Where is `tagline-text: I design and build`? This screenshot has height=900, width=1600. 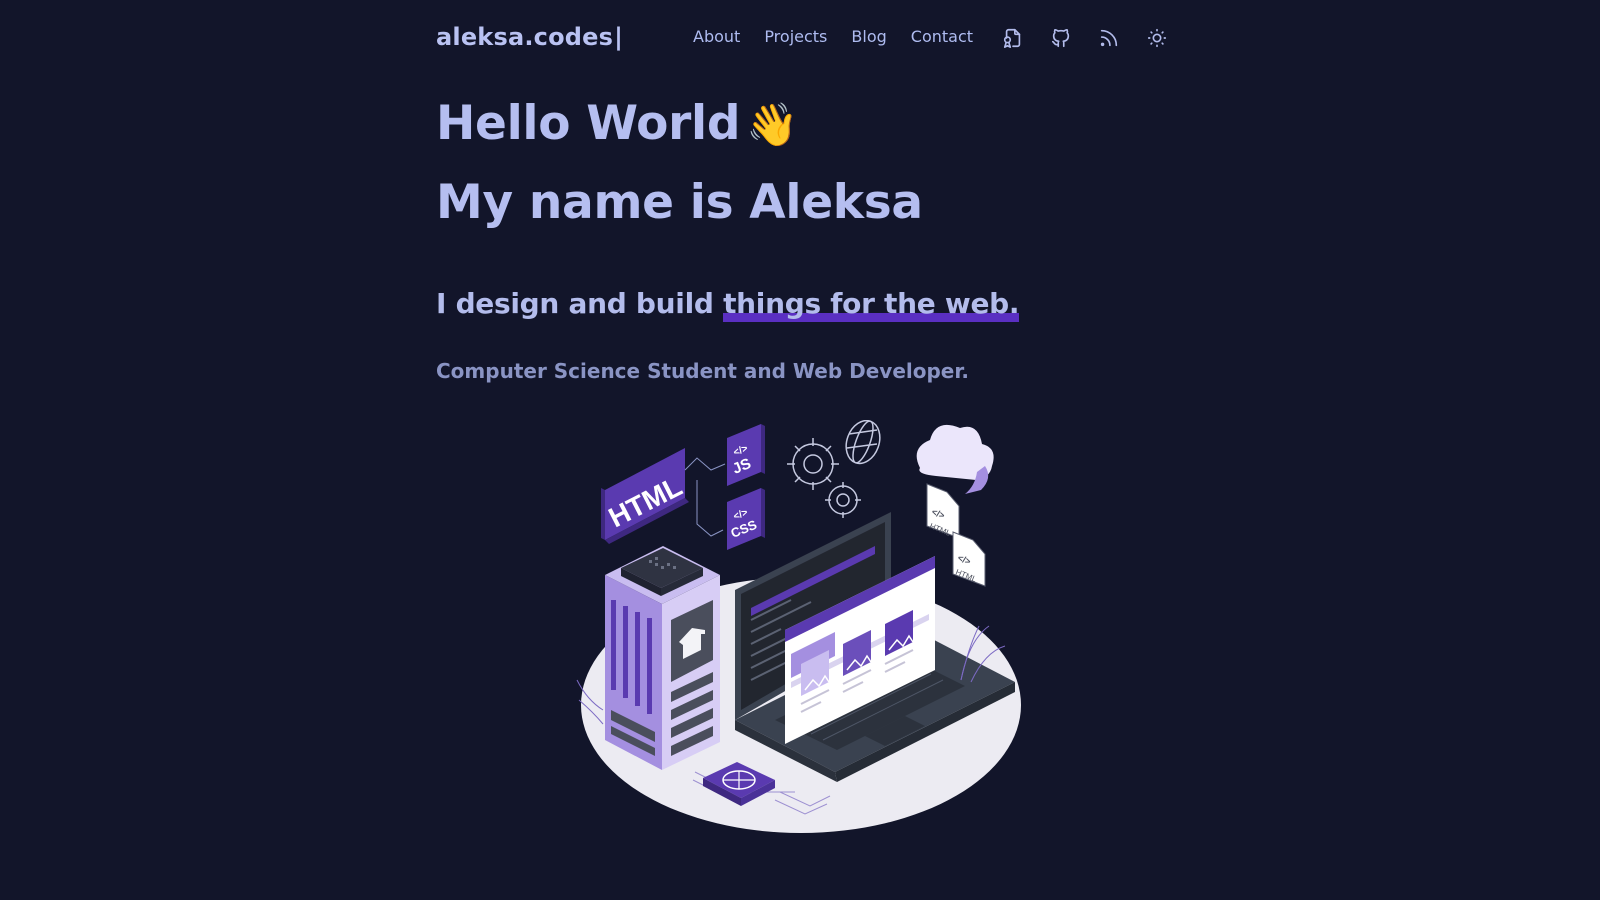 tagline-text: I design and build is located at coordinates (580, 303).